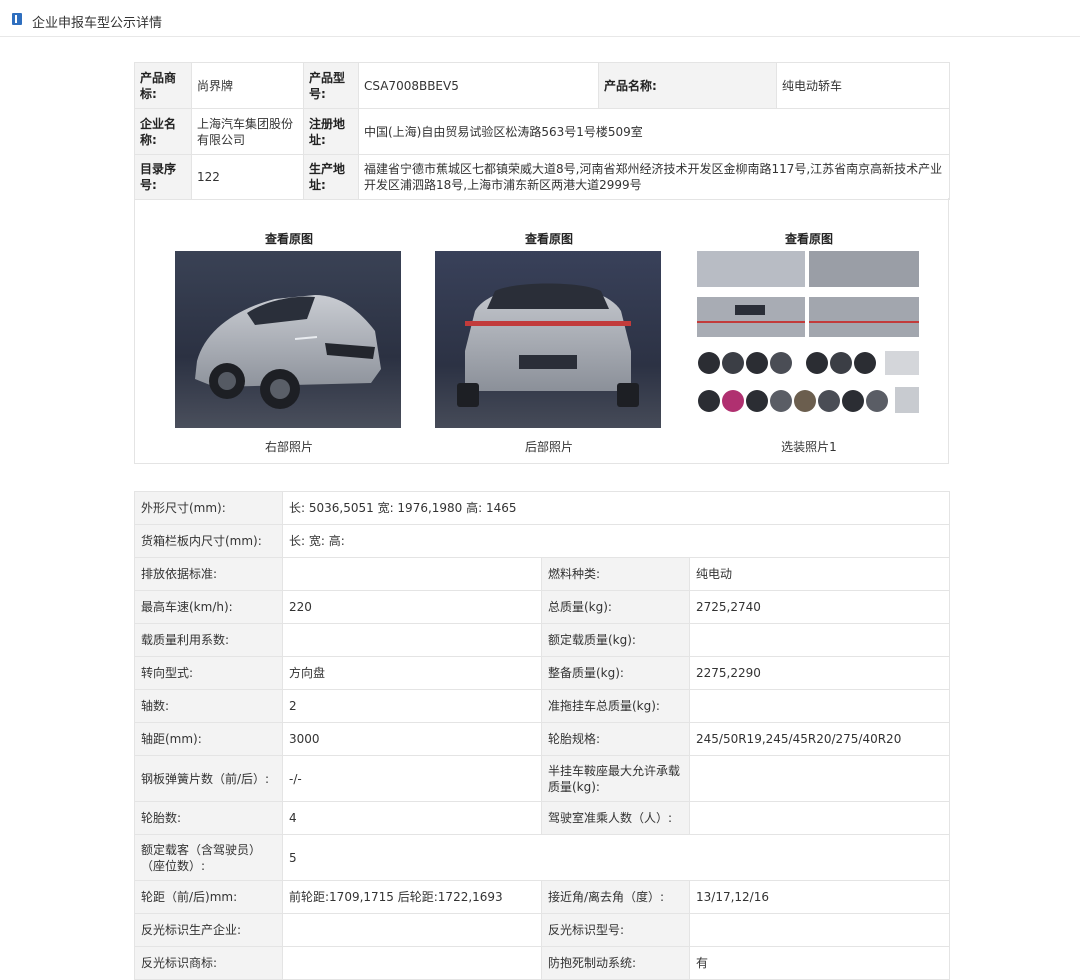 Image resolution: width=1080 pixels, height=980 pixels. What do you see at coordinates (615, 574) in the screenshot?
I see `fuel-label: 燃料种类:` at bounding box center [615, 574].